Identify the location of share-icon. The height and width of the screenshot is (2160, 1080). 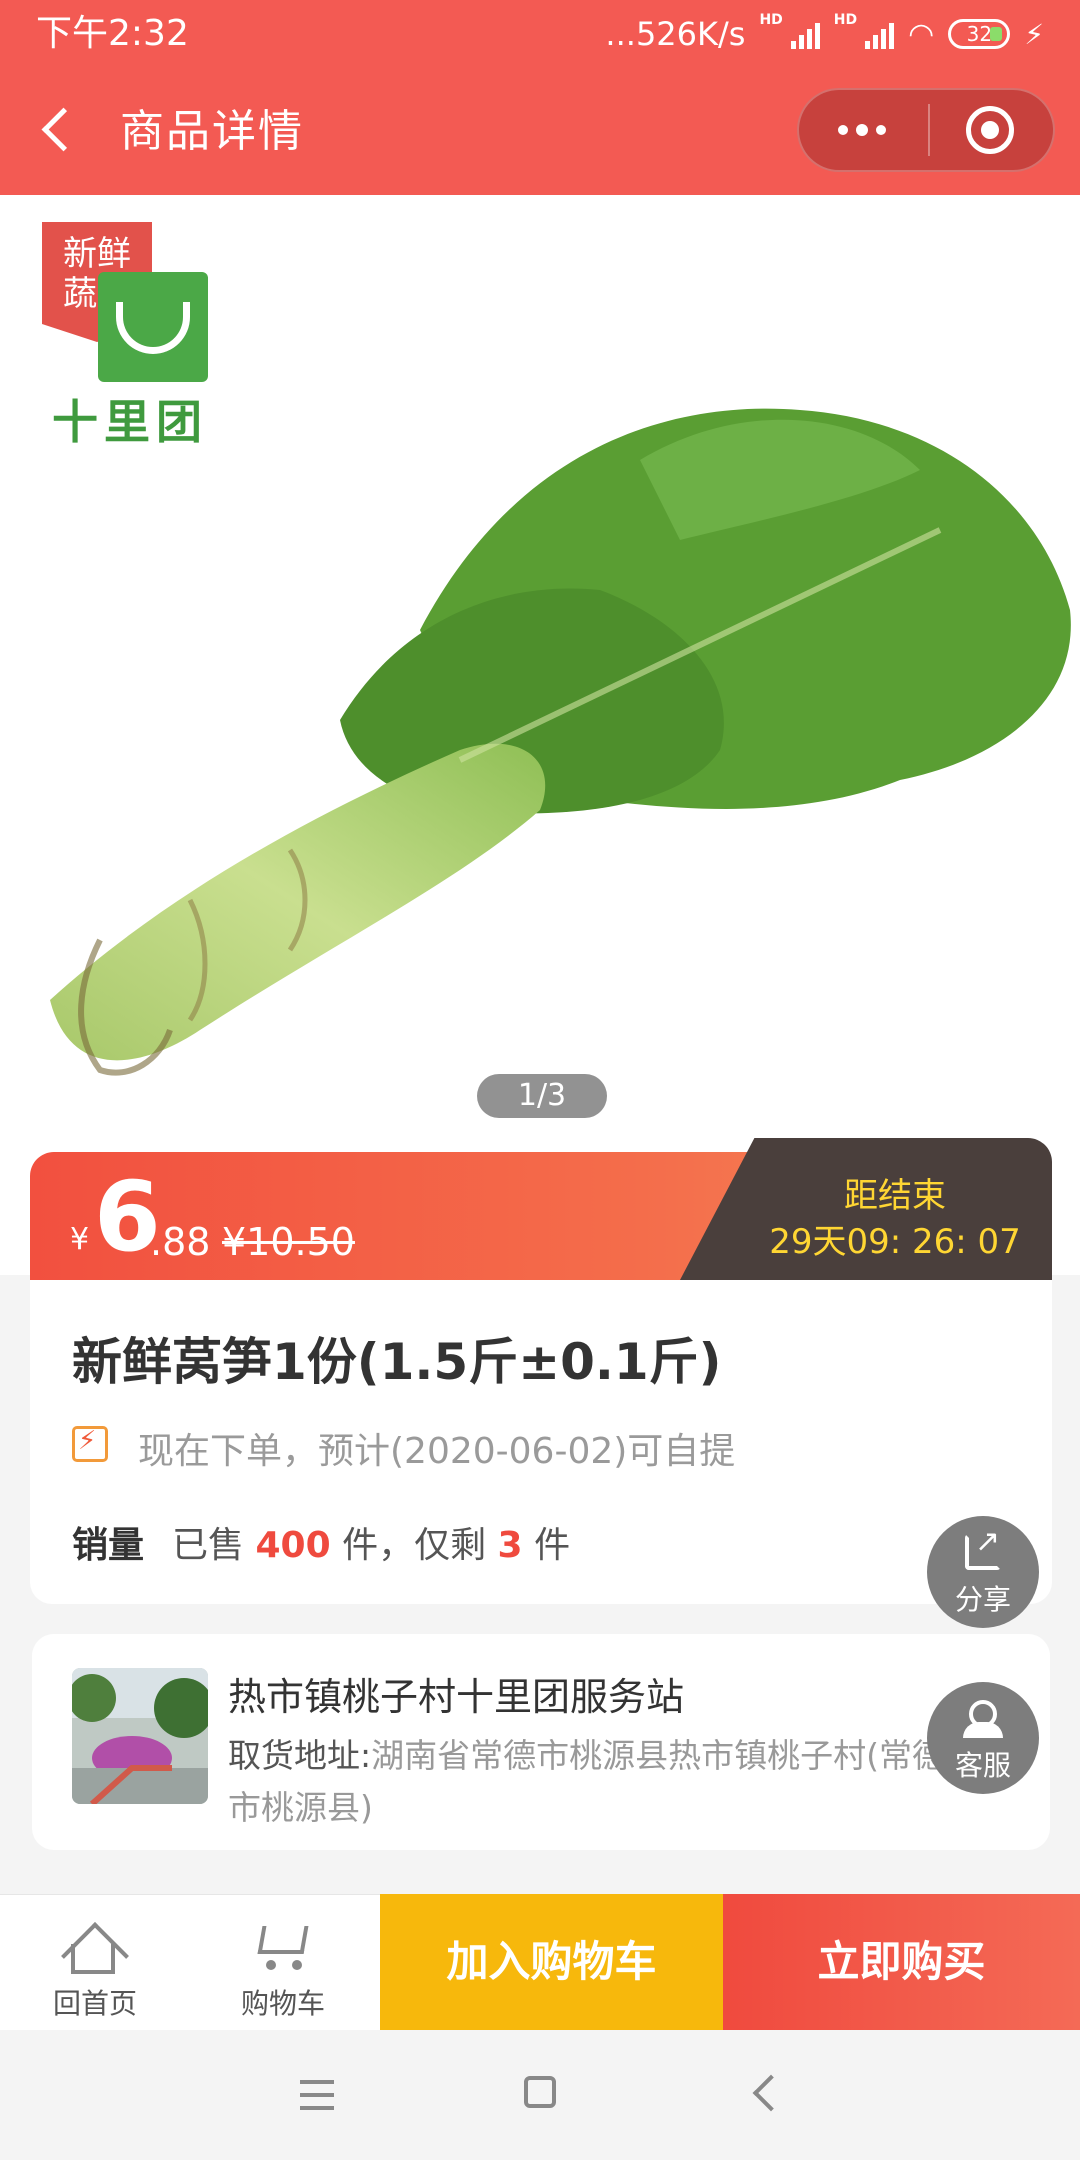
(983, 1547).